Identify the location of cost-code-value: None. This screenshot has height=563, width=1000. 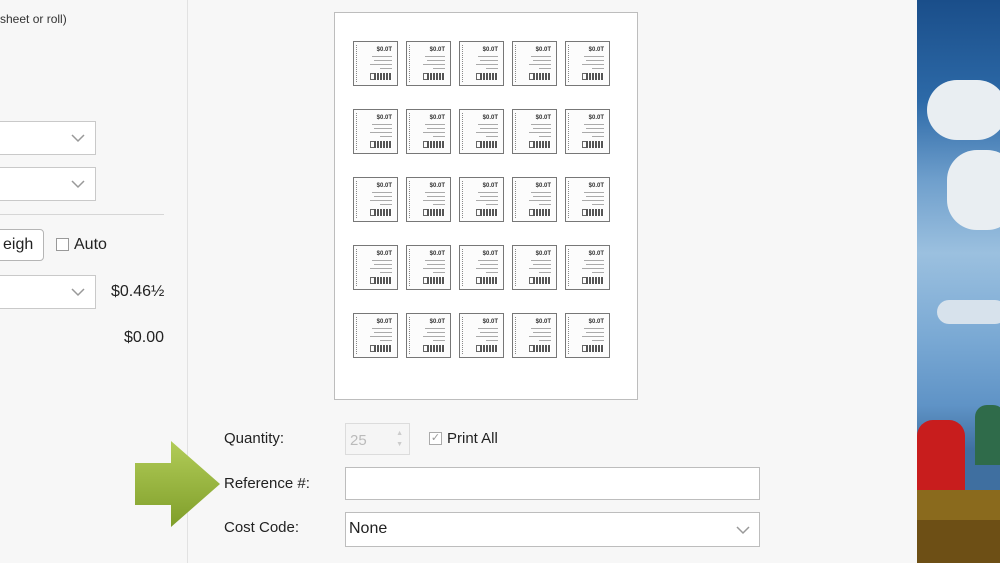
(368, 528).